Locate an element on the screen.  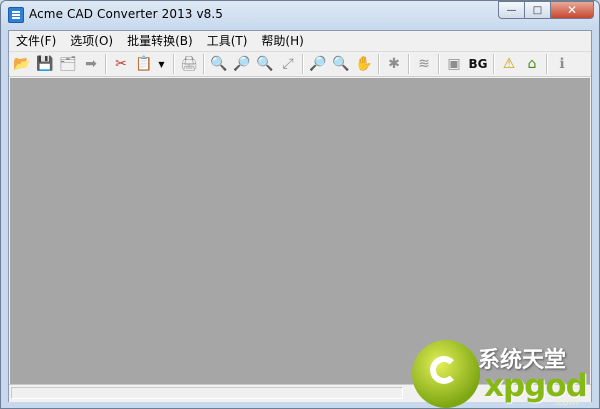
watermark-logo: 系统天堂 xpgod .com is located at coordinates (506, 374).